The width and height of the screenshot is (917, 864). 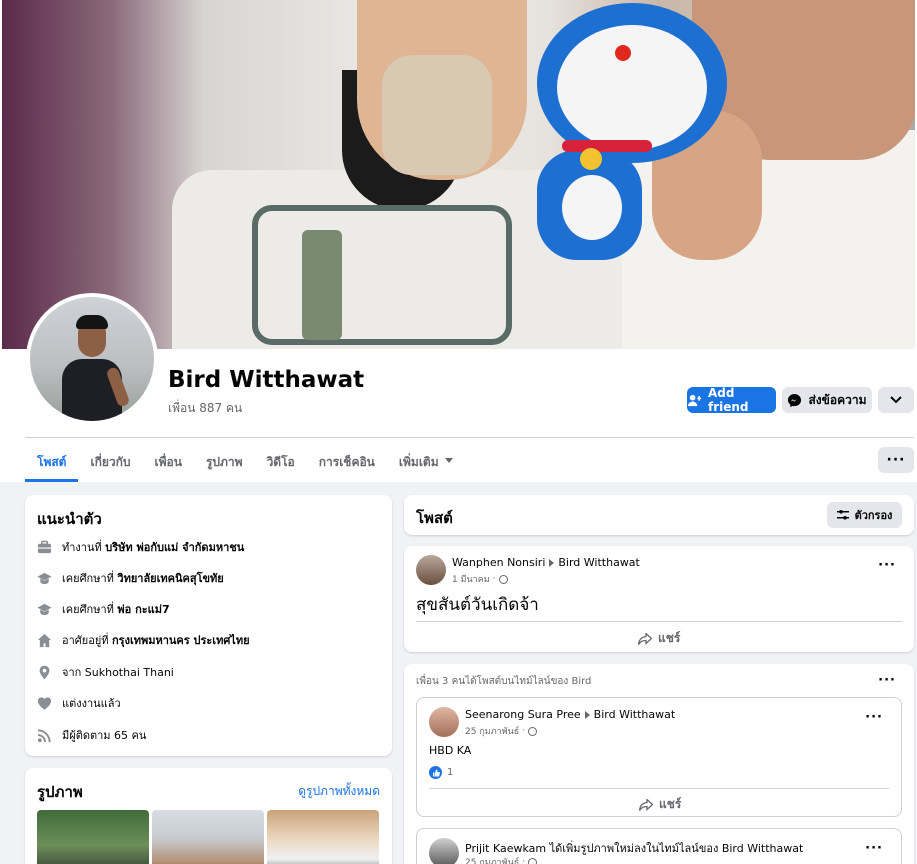 I want to click on intro-row-from: จาก Sukhothai Thani, so click(x=105, y=672).